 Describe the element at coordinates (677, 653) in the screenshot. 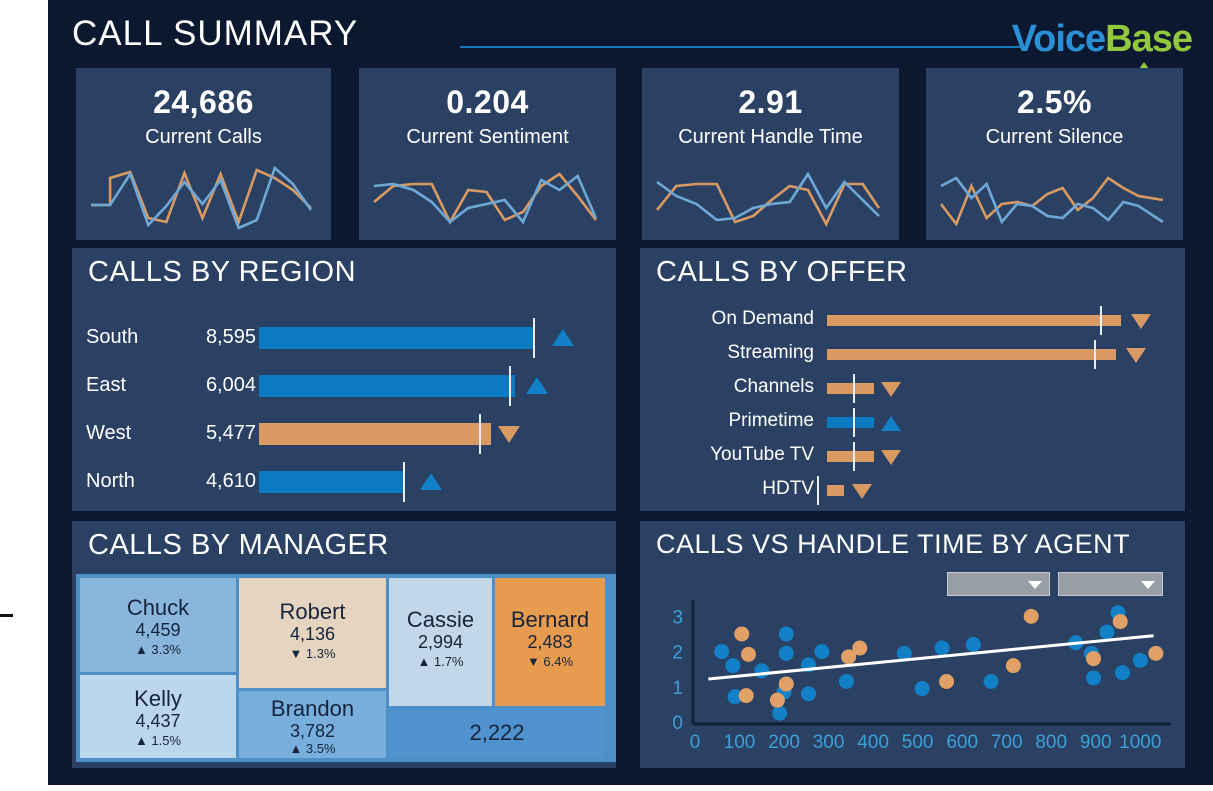

I see `svg-text: 2` at that location.